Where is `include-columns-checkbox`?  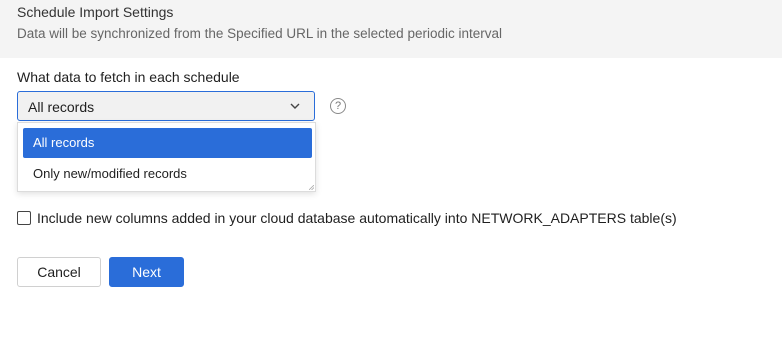 include-columns-checkbox is located at coordinates (24, 218).